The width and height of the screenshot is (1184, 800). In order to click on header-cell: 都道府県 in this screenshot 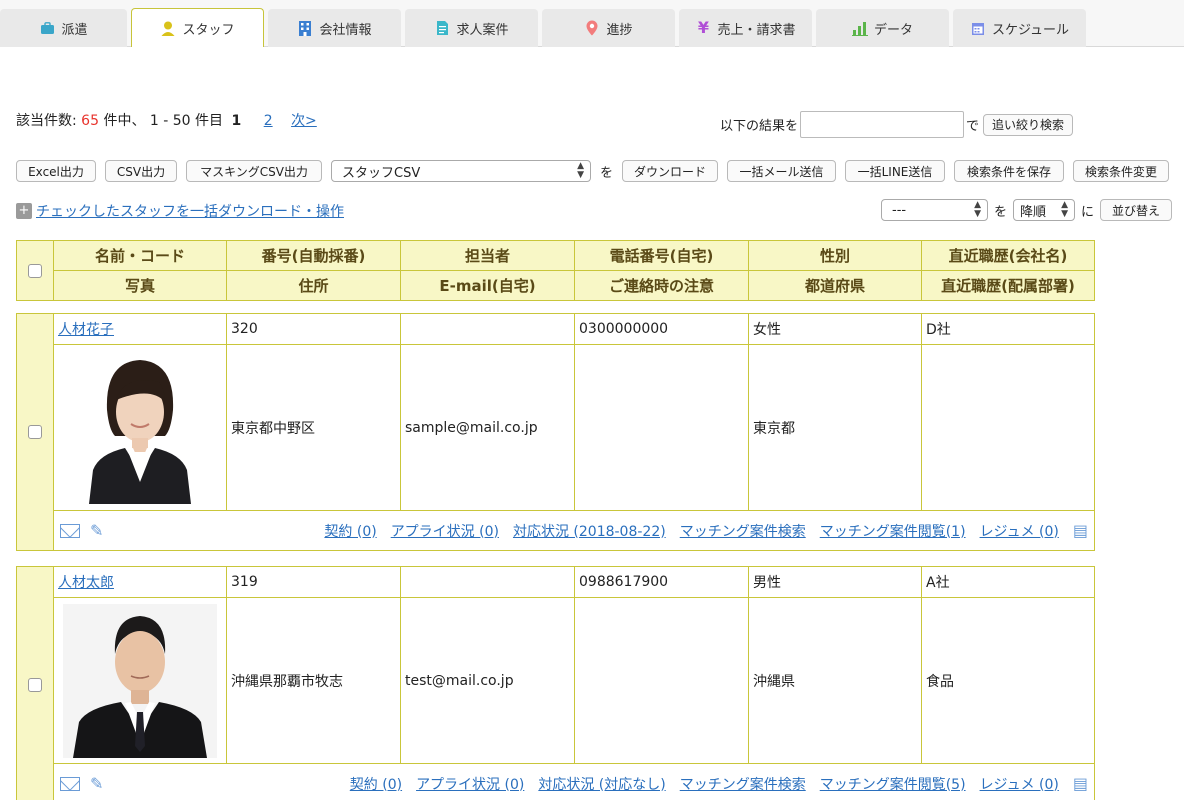, I will do `click(835, 285)`.